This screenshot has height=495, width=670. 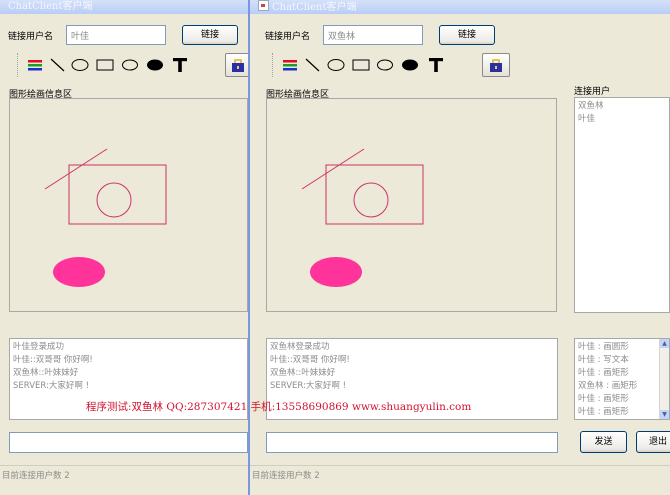 I want to click on java-app-icon, so click(x=263, y=5).